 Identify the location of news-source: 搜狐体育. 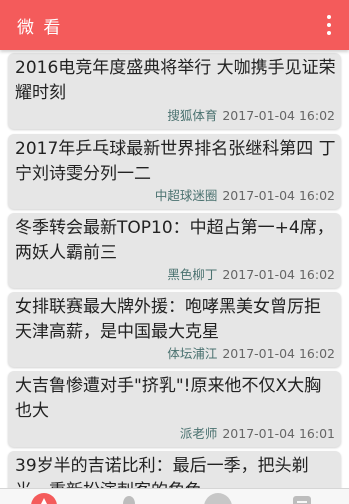
(192, 115).